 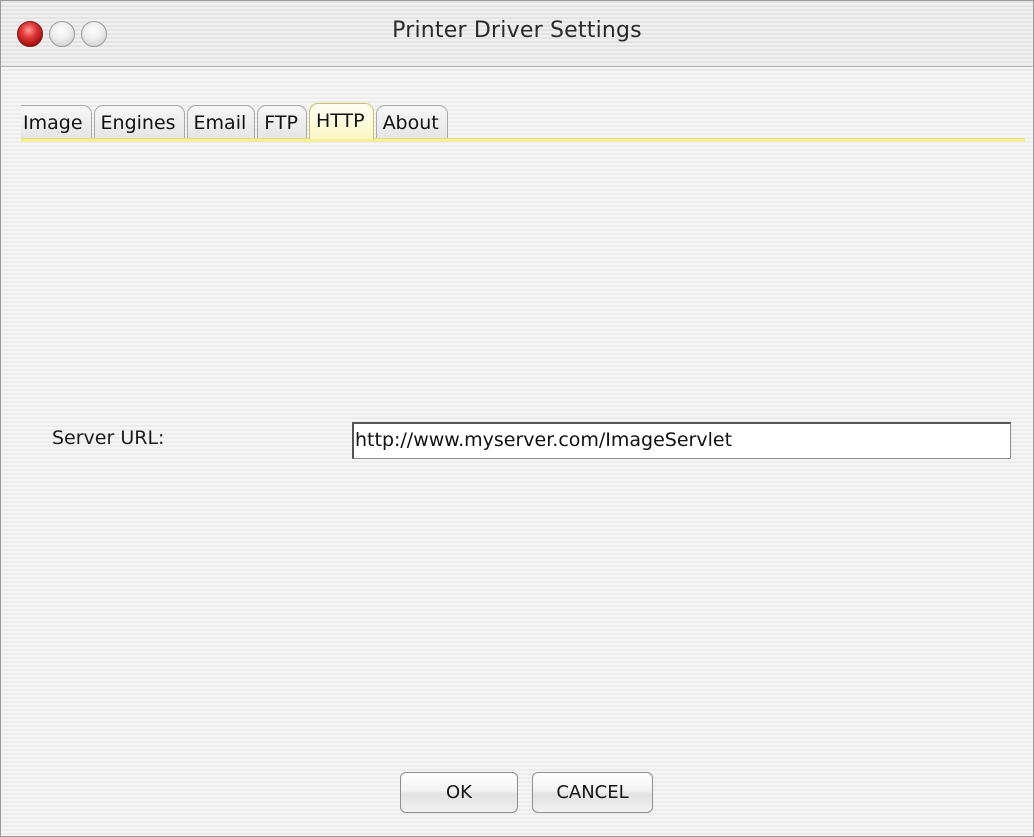 What do you see at coordinates (282, 122) in the screenshot?
I see `tab-ftp: FTP` at bounding box center [282, 122].